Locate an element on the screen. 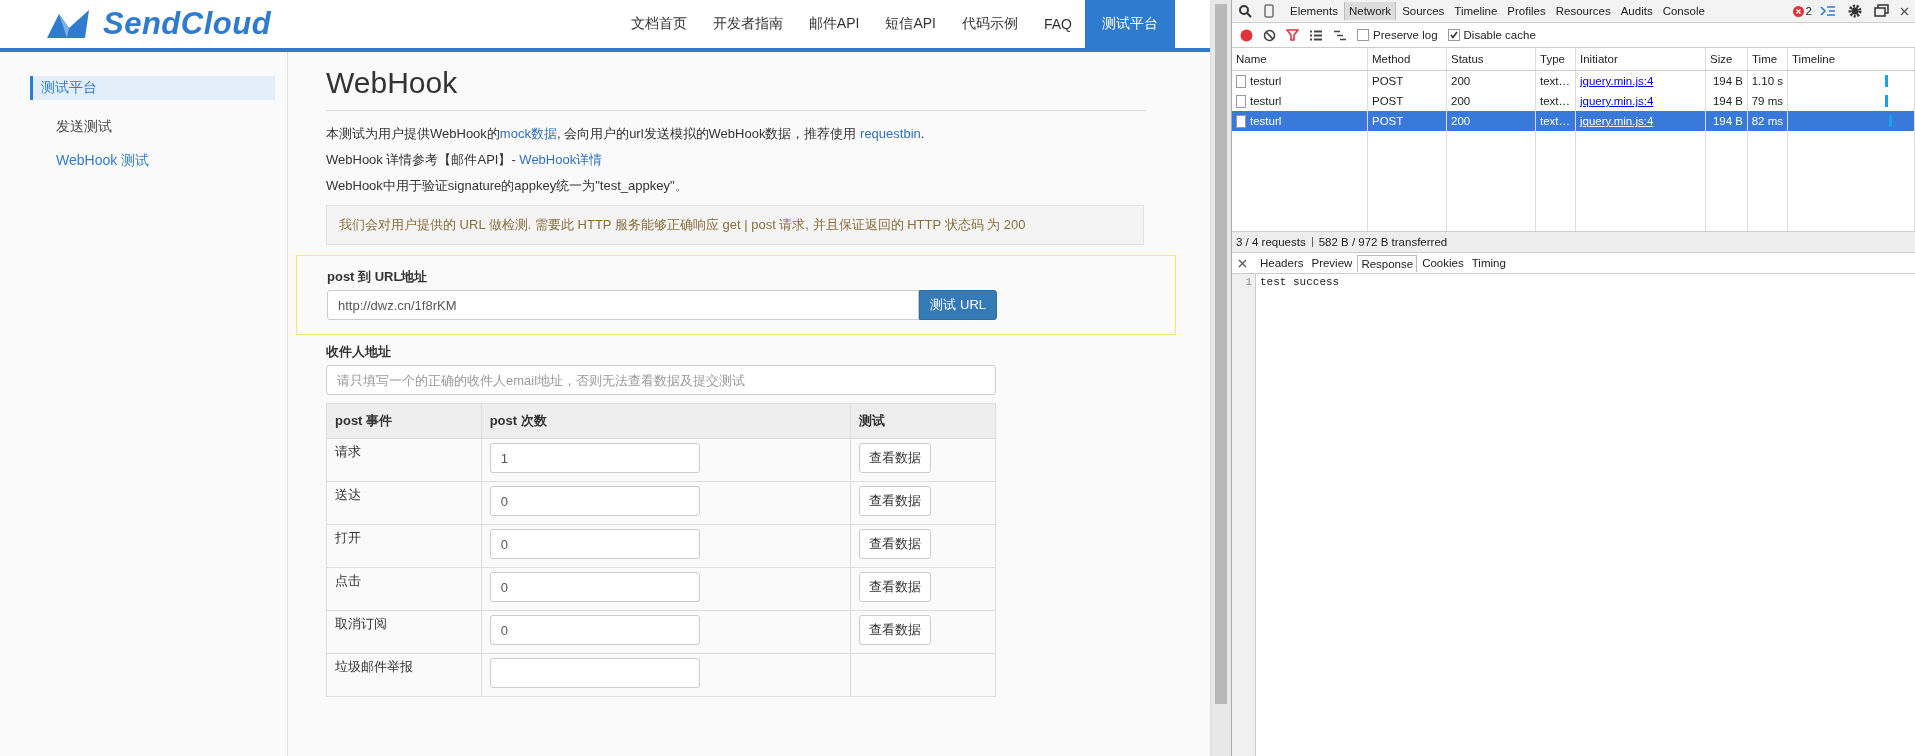 The width and height of the screenshot is (1915, 756). column-header: Method is located at coordinates (1407, 59).